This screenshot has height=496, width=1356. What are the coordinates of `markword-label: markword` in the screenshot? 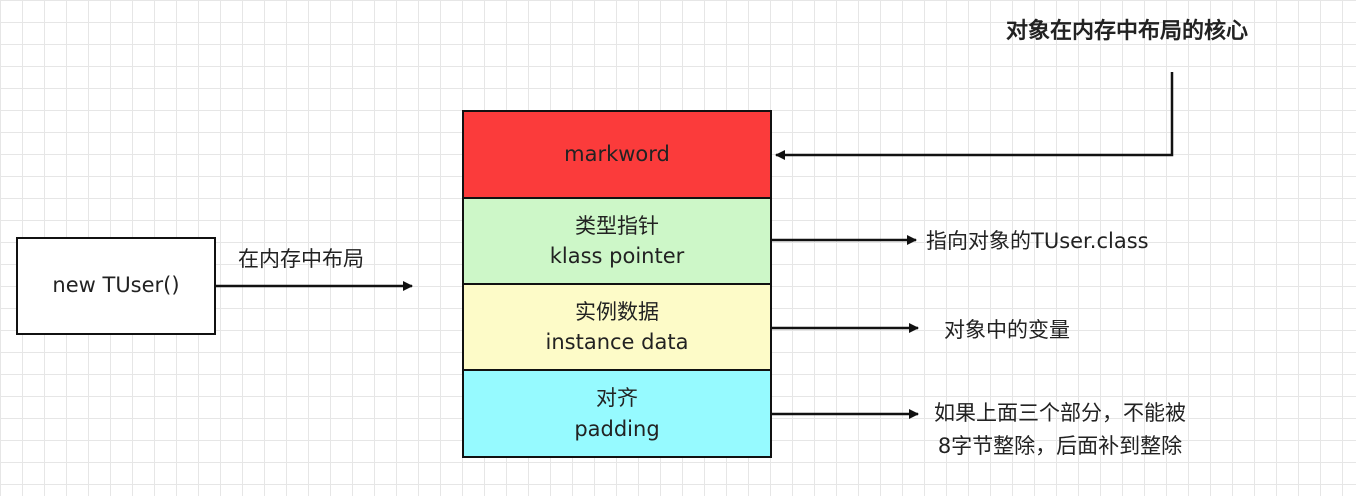 It's located at (617, 154).